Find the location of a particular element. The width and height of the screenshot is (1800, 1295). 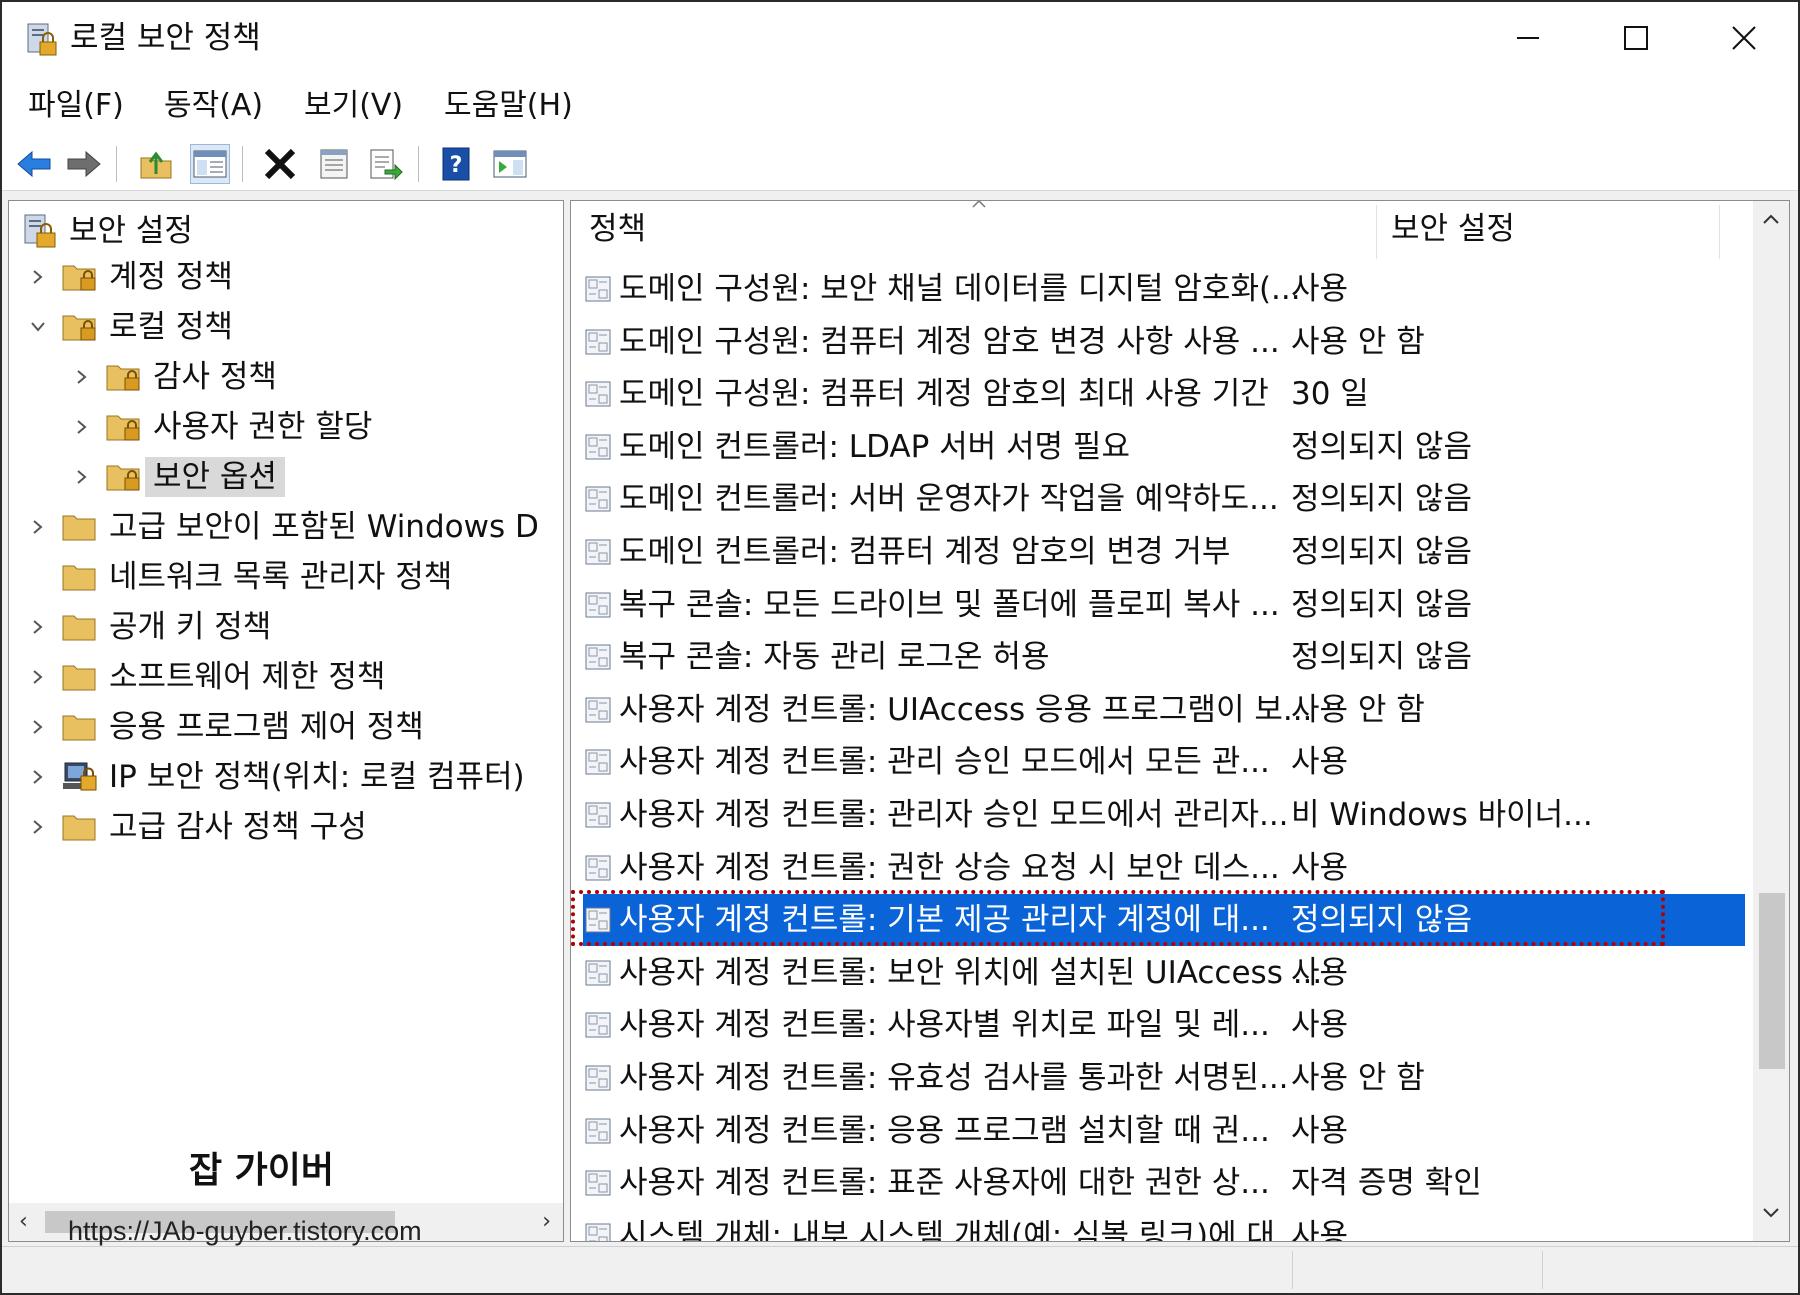

back-icon is located at coordinates (34, 164).